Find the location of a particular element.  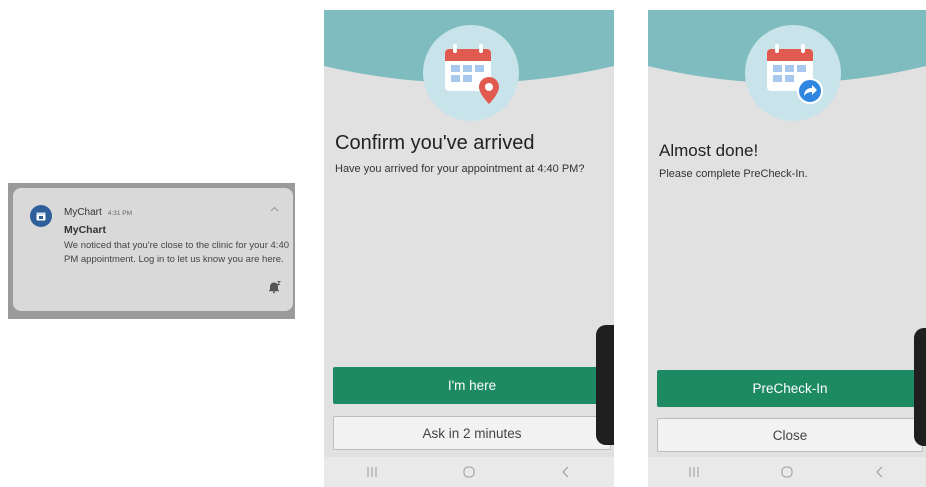

app-name-text: MyChart is located at coordinates (83, 212).